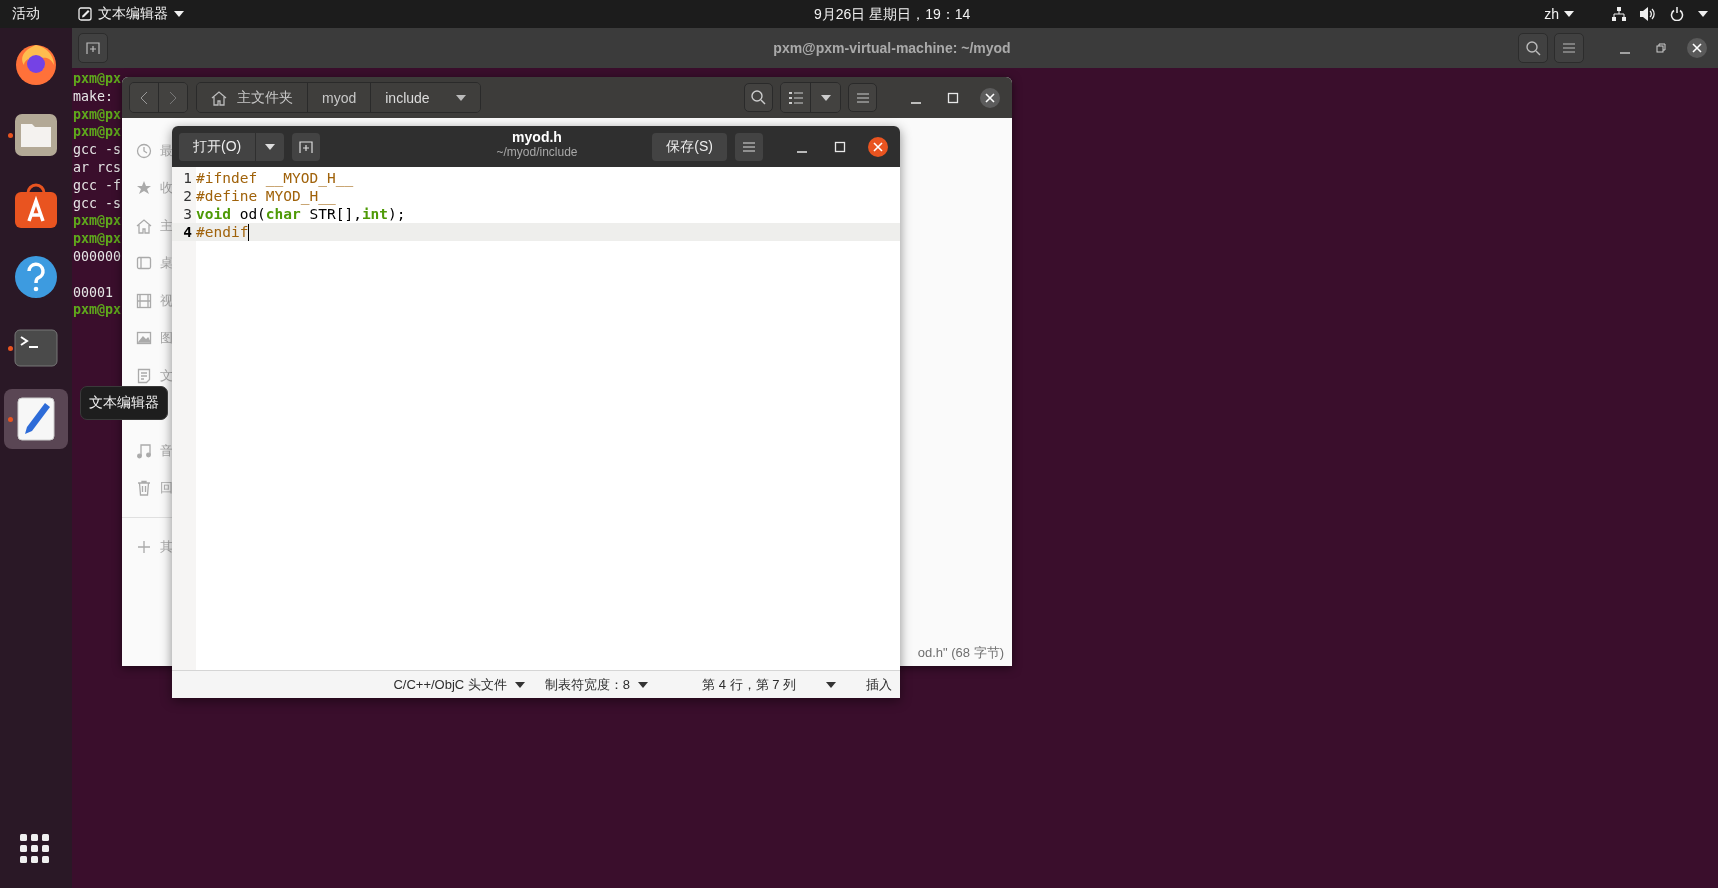  Describe the element at coordinates (960, 653) in the screenshot. I see `status-text: od.h" (68 字节)` at that location.